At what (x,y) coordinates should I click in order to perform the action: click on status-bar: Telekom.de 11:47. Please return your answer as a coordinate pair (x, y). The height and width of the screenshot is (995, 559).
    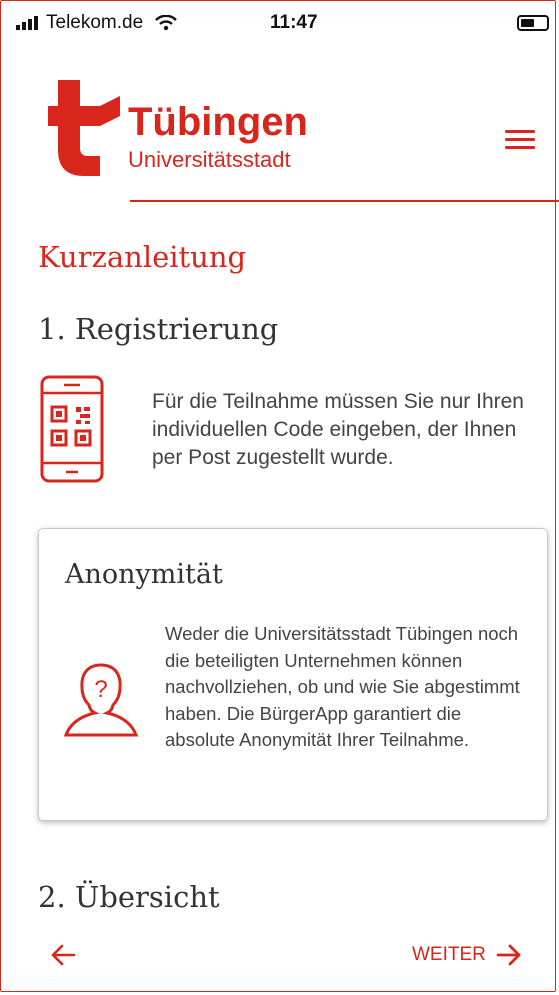
    Looking at the image, I should click on (279, 20).